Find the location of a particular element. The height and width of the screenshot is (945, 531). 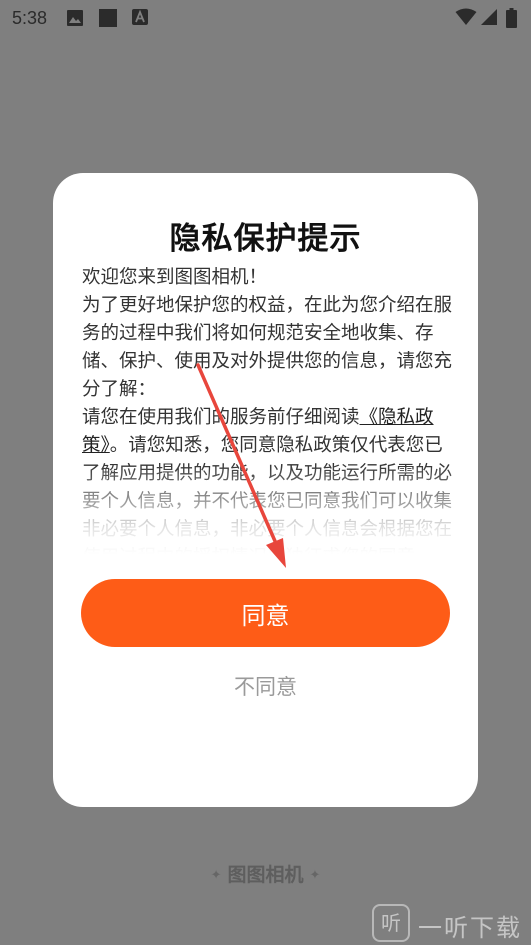

welcome-text: 欢迎您来到图图相机！ is located at coordinates (175, 277).